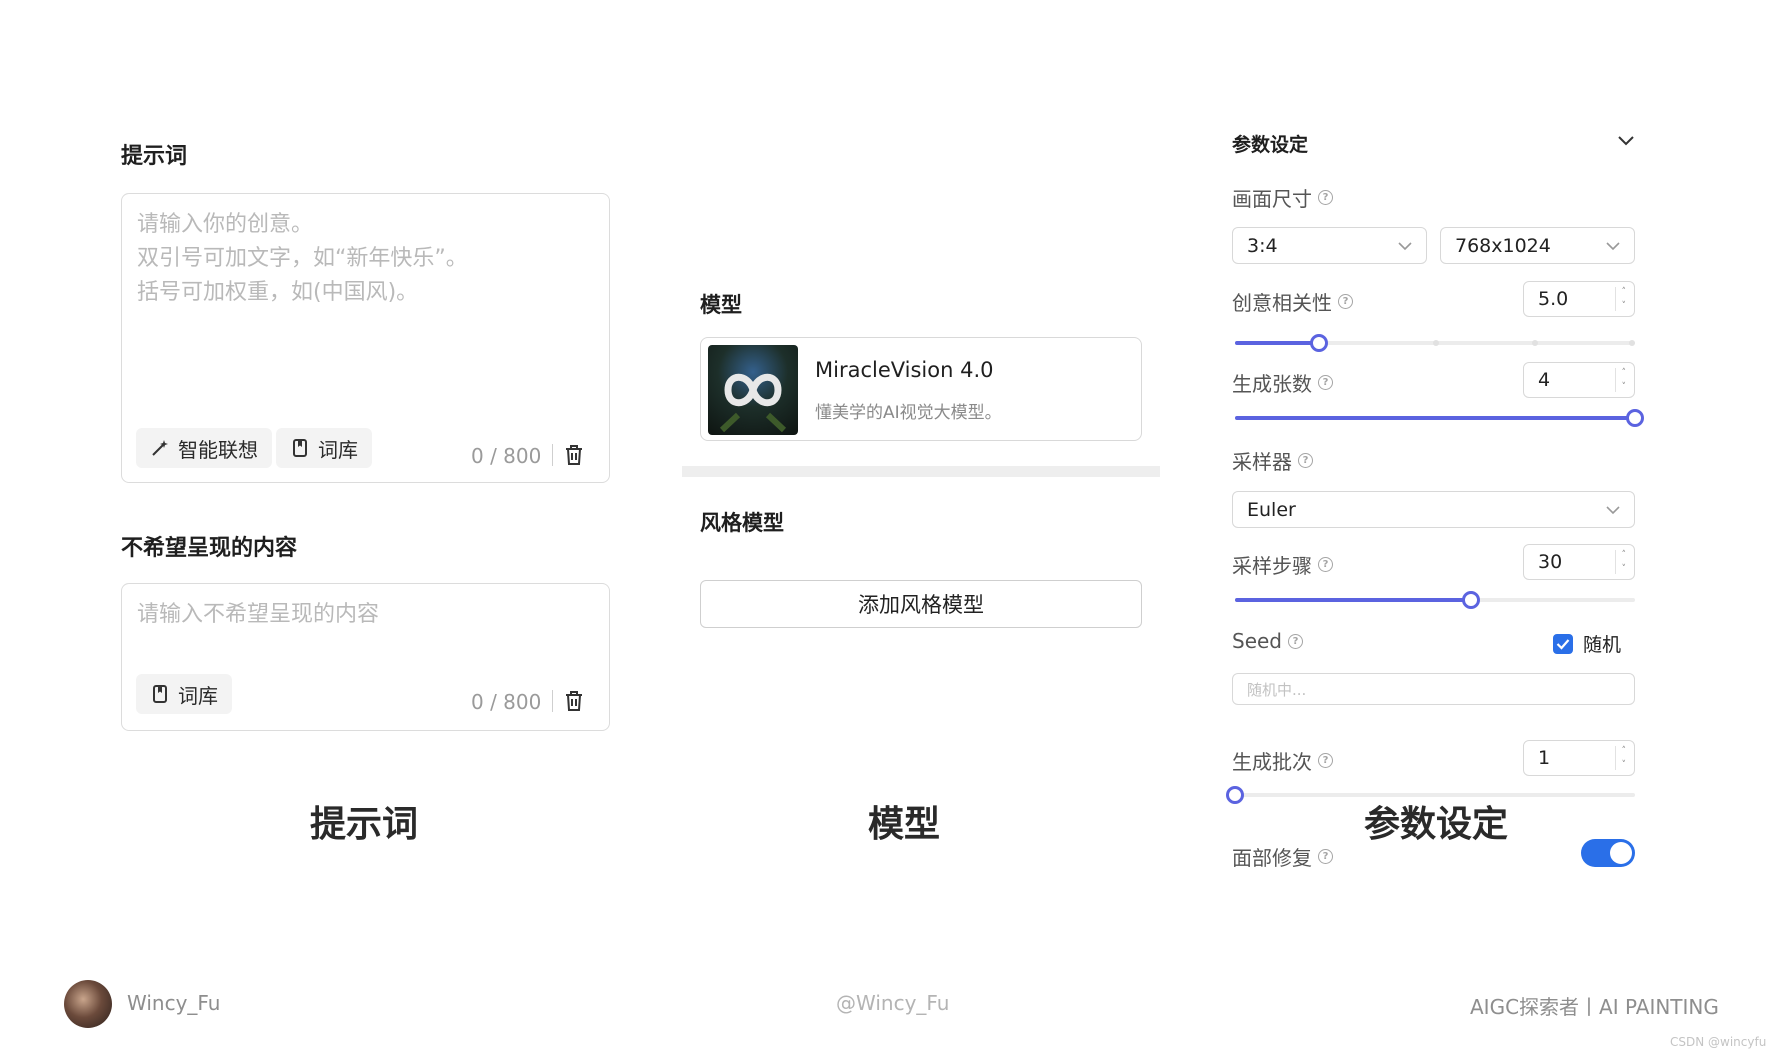 The image size is (1776, 1058). I want to click on ratio-value: 3:4, so click(1262, 245).